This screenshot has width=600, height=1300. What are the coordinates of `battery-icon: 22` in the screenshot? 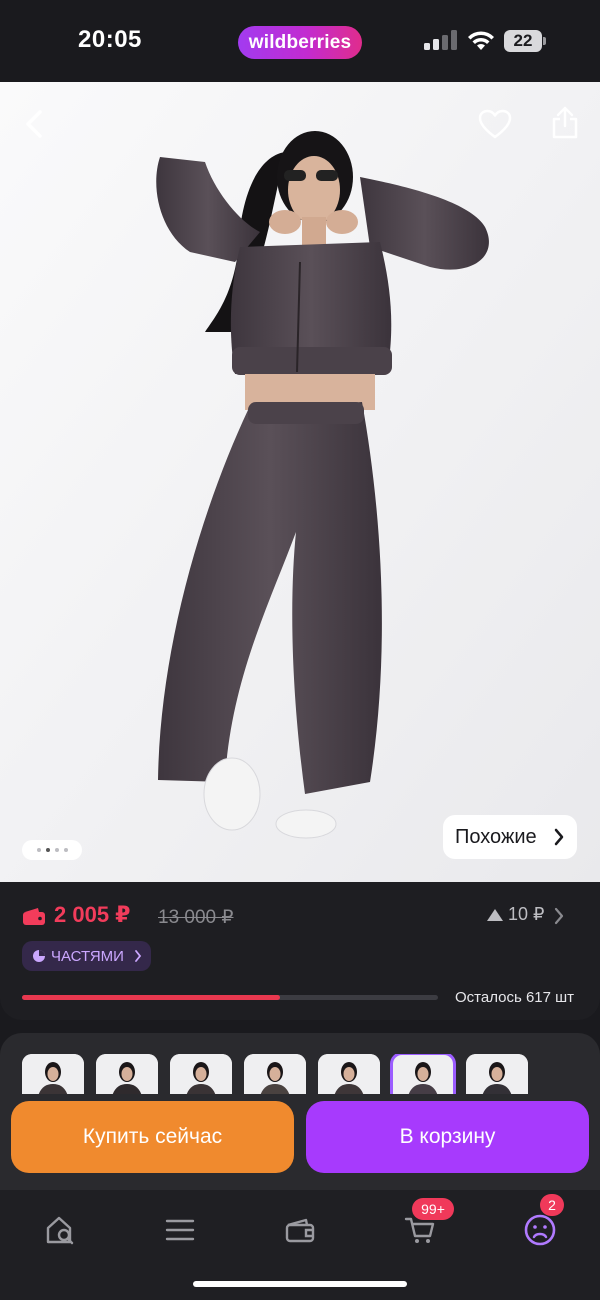 It's located at (525, 41).